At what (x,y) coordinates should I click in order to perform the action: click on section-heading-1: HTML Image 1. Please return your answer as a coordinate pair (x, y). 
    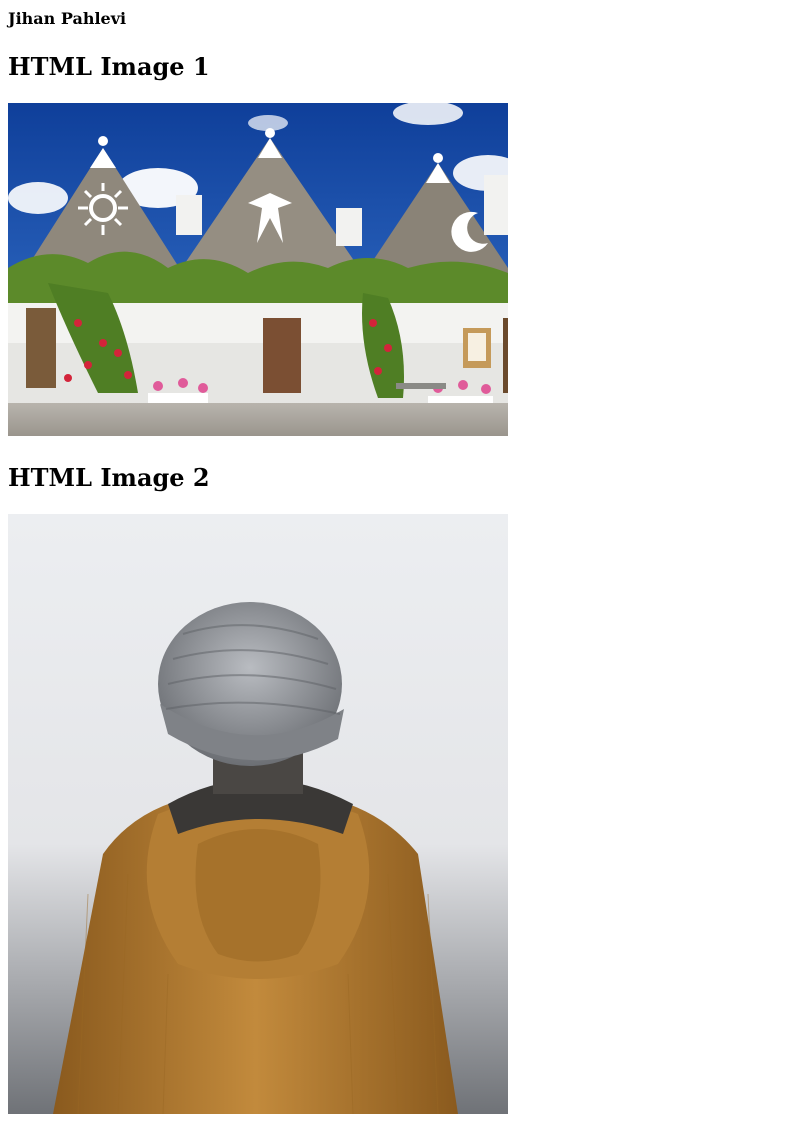
    Looking at the image, I should click on (109, 66).